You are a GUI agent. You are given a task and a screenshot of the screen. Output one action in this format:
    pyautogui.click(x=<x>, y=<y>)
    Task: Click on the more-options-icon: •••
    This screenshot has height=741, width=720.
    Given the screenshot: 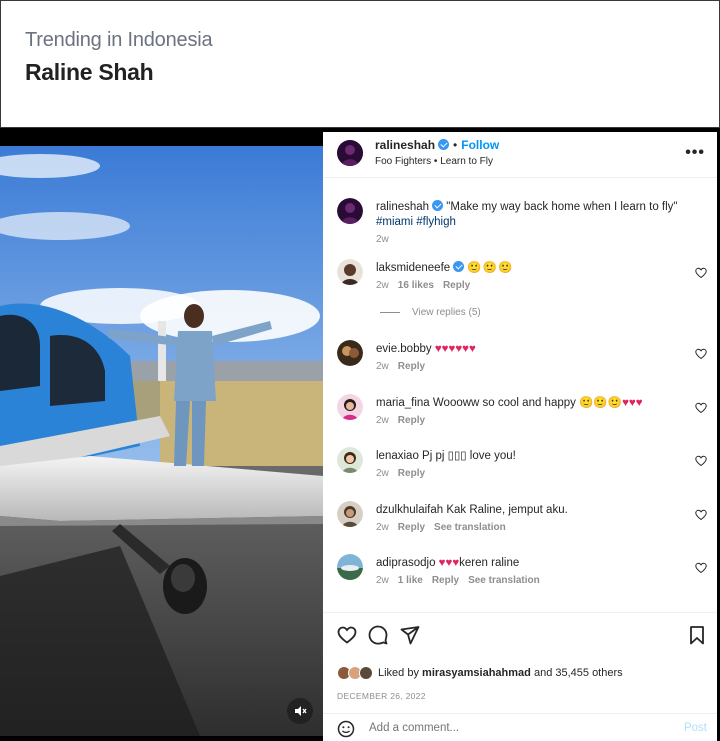 What is the action you would take?
    pyautogui.click(x=695, y=153)
    